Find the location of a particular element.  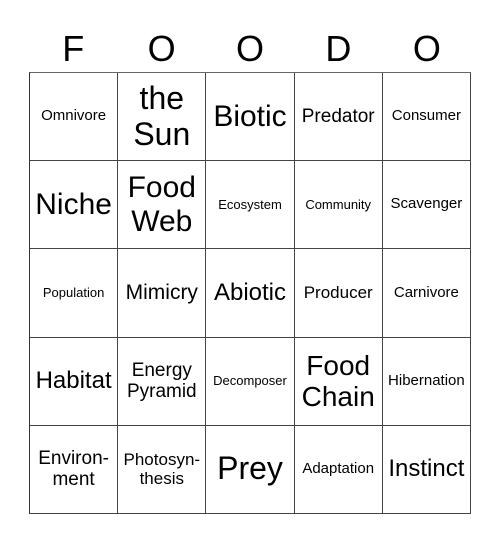

cell-label: Ecosystem is located at coordinates (250, 204).